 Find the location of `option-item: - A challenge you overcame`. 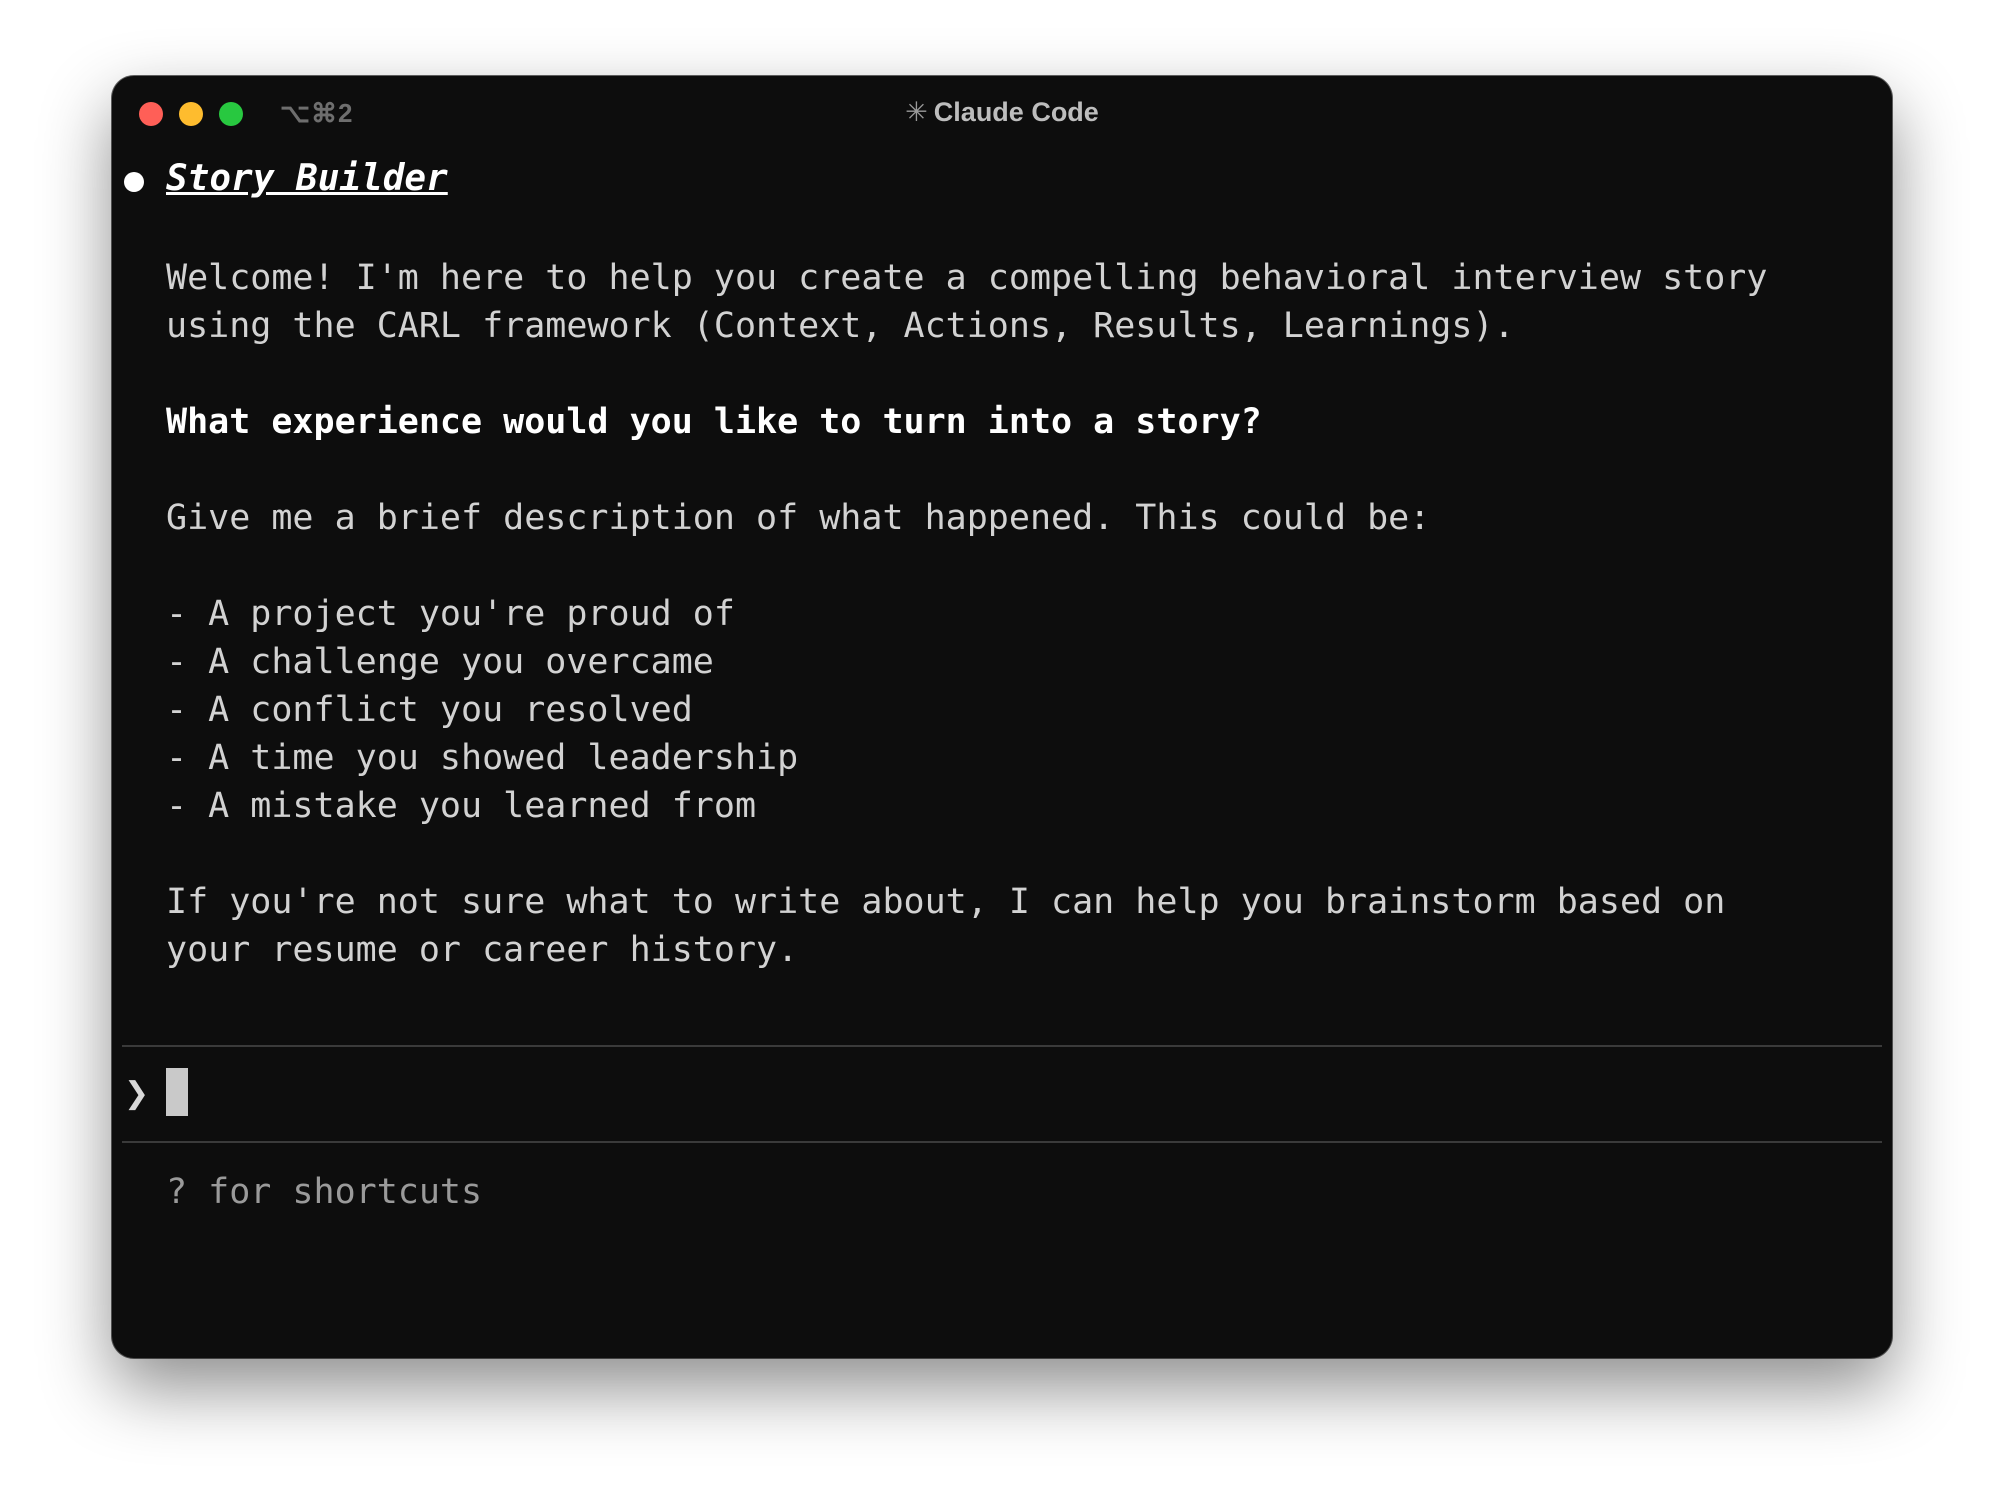

option-item: - A challenge you overcame is located at coordinates (440, 662).